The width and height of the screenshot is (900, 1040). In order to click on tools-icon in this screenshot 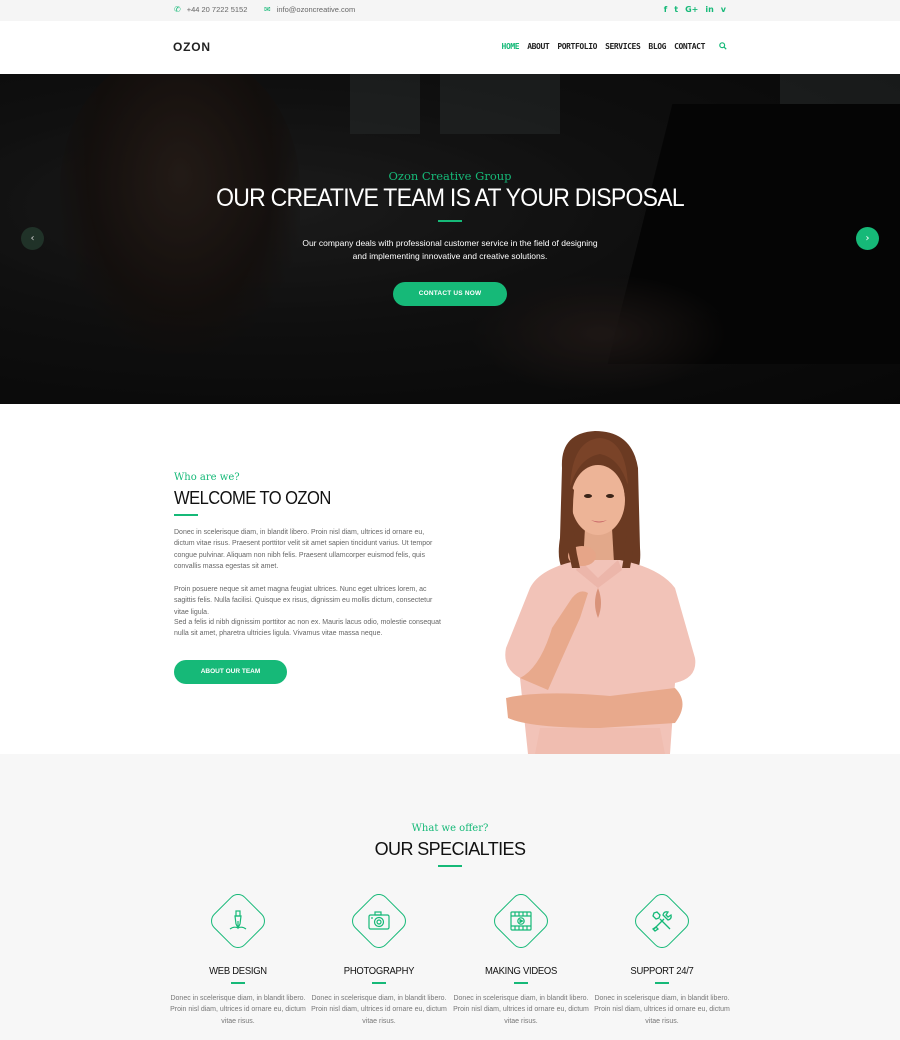, I will do `click(661, 921)`.